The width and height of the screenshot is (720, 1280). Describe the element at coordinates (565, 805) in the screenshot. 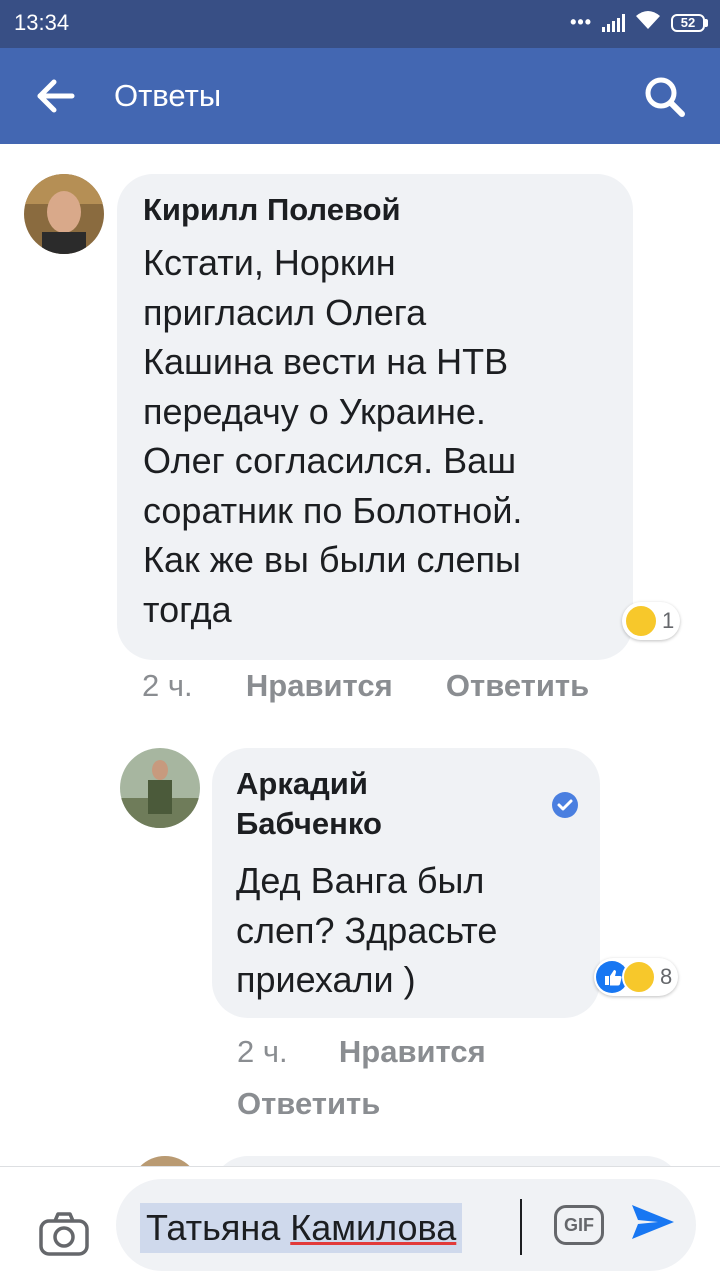

I see `verified-badge-icon` at that location.